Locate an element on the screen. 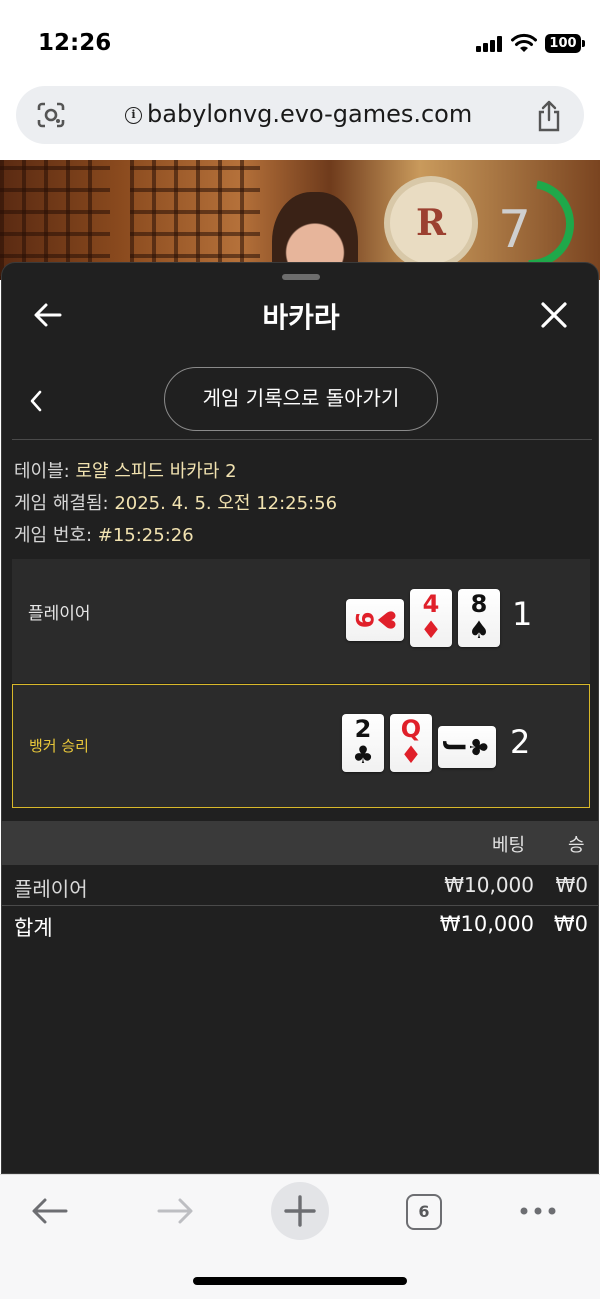 This screenshot has height=1299, width=600. new-tab-plus-icon is located at coordinates (300, 1211).